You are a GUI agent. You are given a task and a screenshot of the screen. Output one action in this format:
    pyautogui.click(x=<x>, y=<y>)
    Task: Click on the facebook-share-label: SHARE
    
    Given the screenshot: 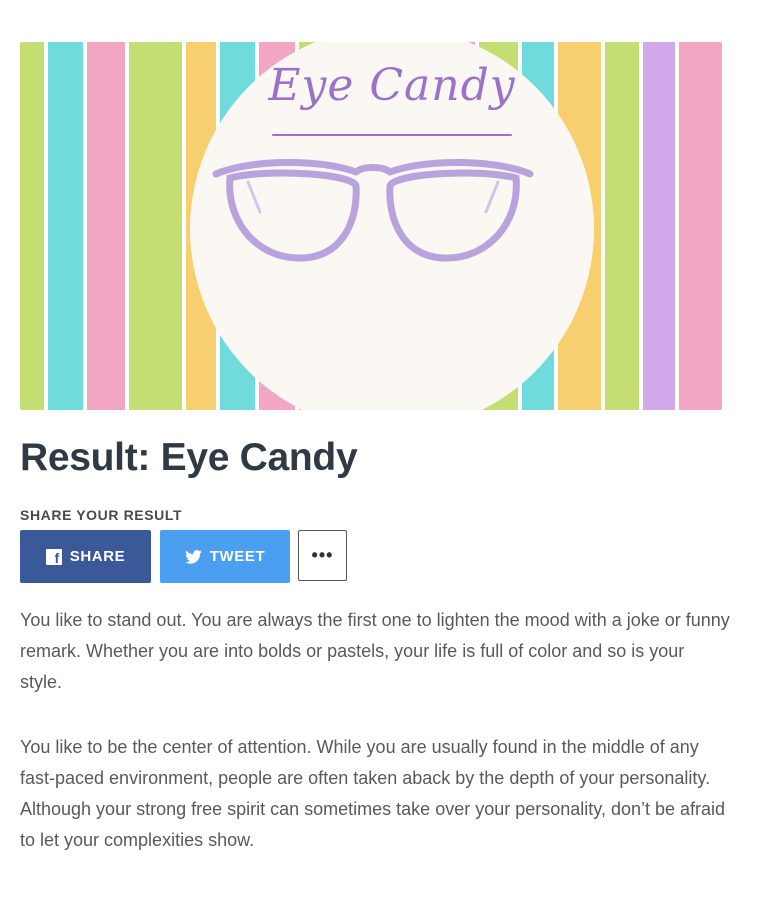 What is the action you would take?
    pyautogui.click(x=97, y=556)
    